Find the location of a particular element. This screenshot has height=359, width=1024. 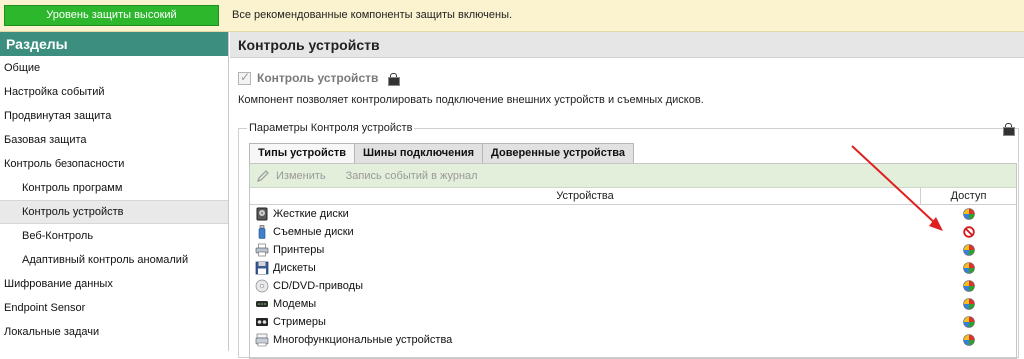

device-control-checkbox-label: Контроль устройств is located at coordinates (318, 78).